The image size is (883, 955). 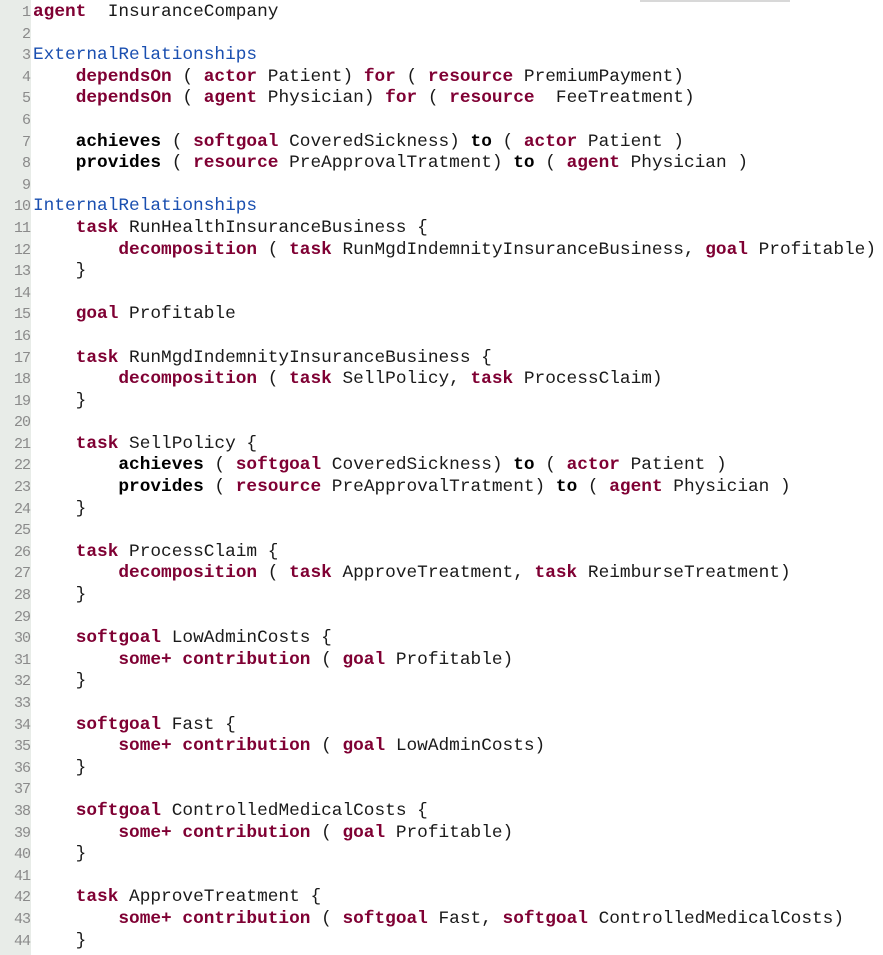 I want to click on line-code: ExternalRelationships, so click(x=145, y=56).